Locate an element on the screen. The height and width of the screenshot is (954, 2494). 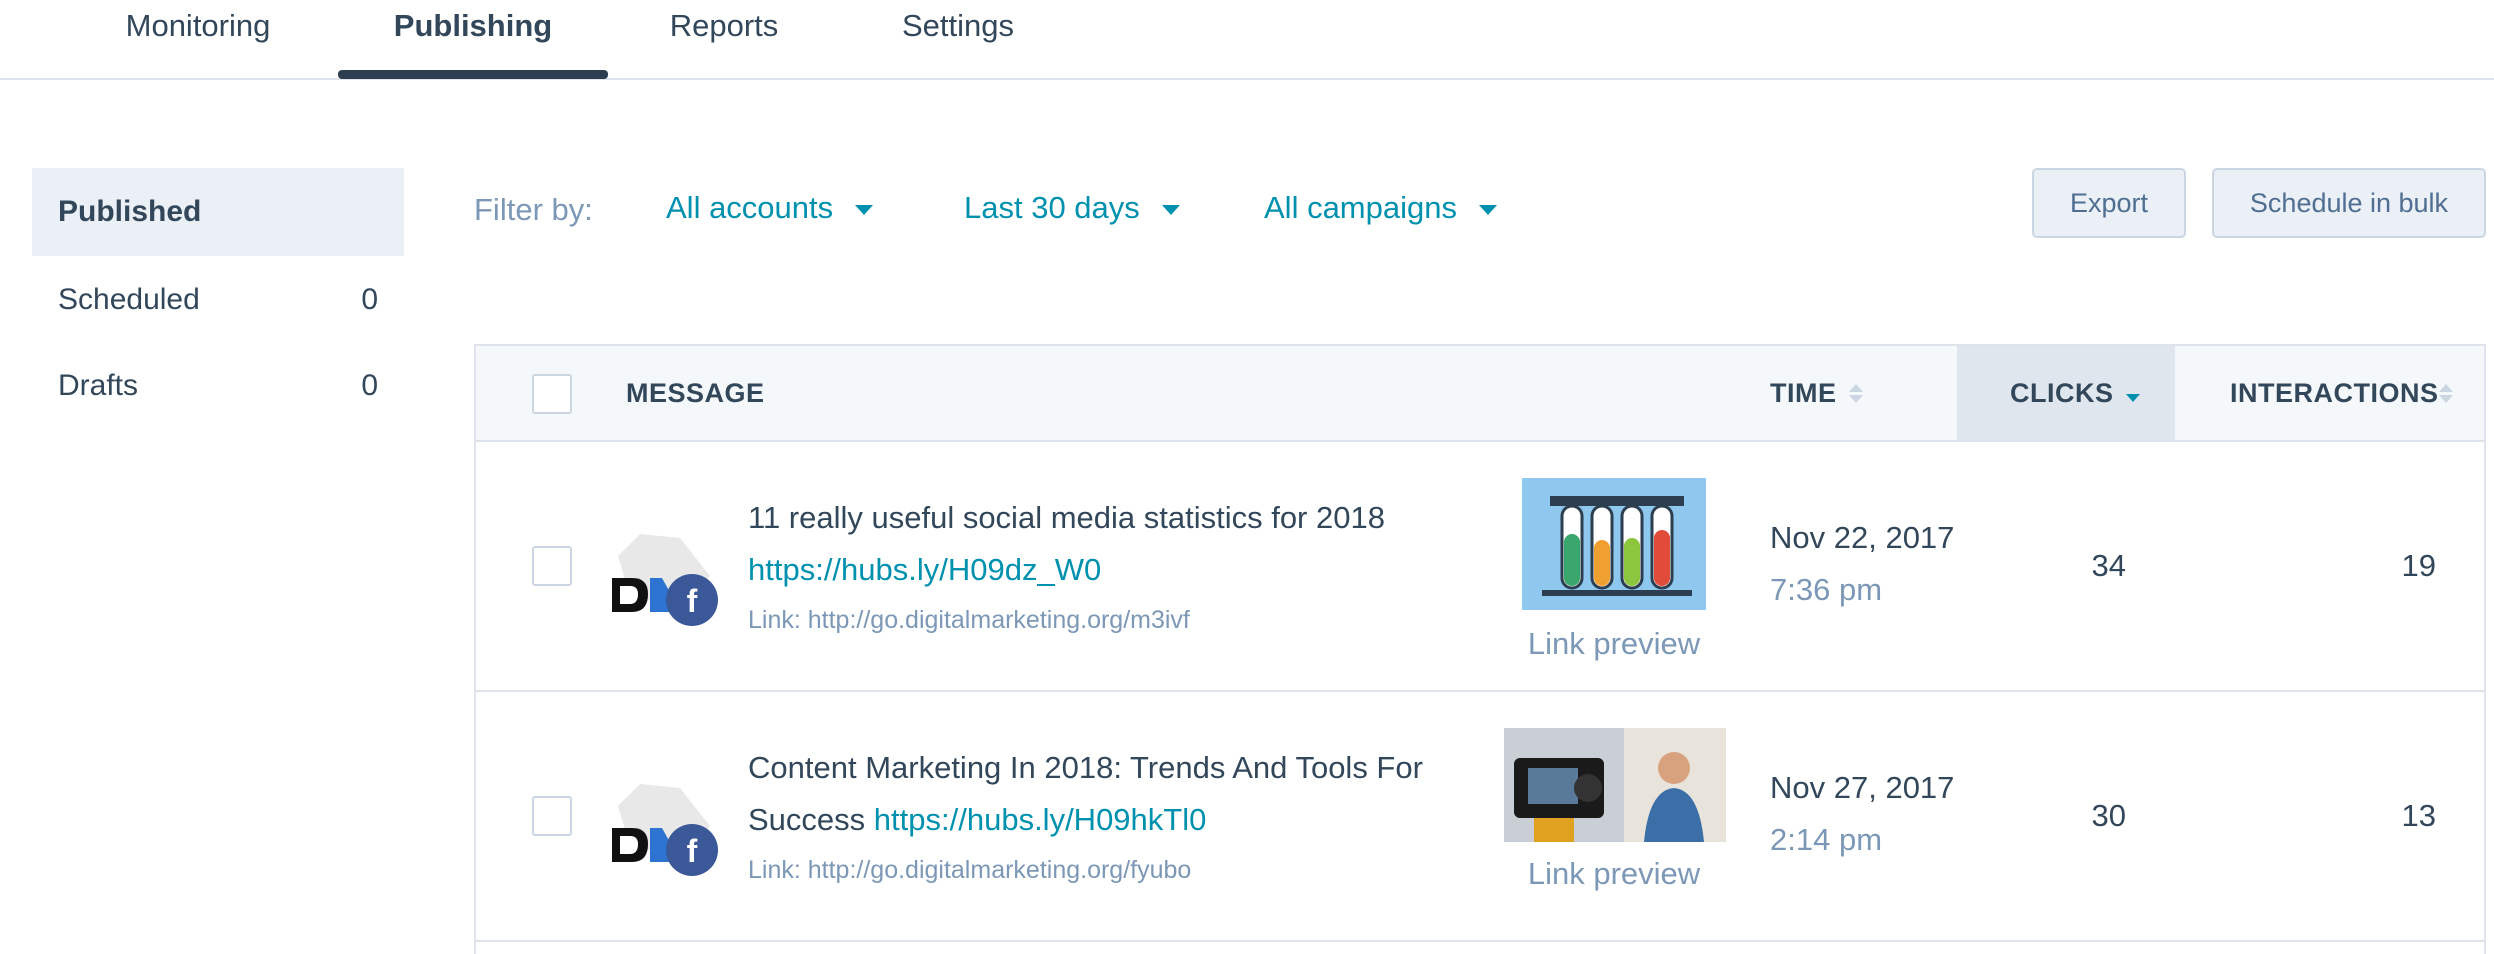
interactions-value: 19 is located at coordinates (2418, 565).